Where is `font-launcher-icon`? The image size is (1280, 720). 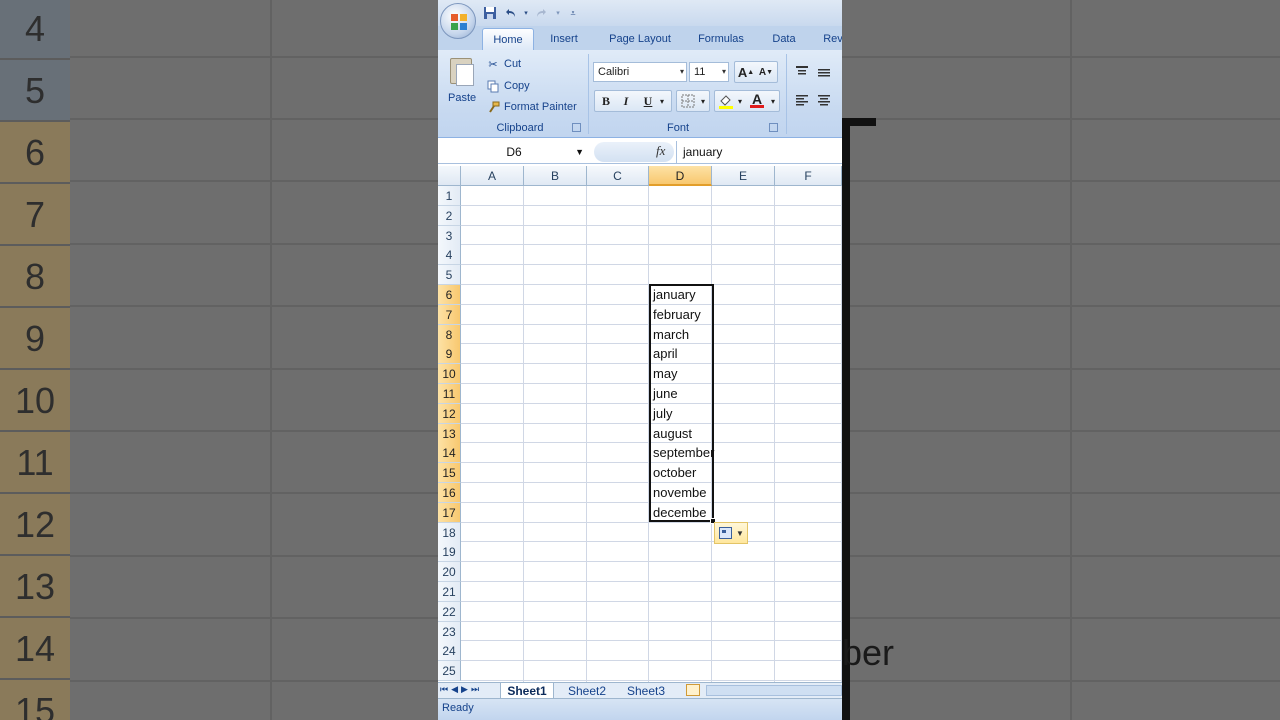
font-launcher-icon is located at coordinates (773, 127).